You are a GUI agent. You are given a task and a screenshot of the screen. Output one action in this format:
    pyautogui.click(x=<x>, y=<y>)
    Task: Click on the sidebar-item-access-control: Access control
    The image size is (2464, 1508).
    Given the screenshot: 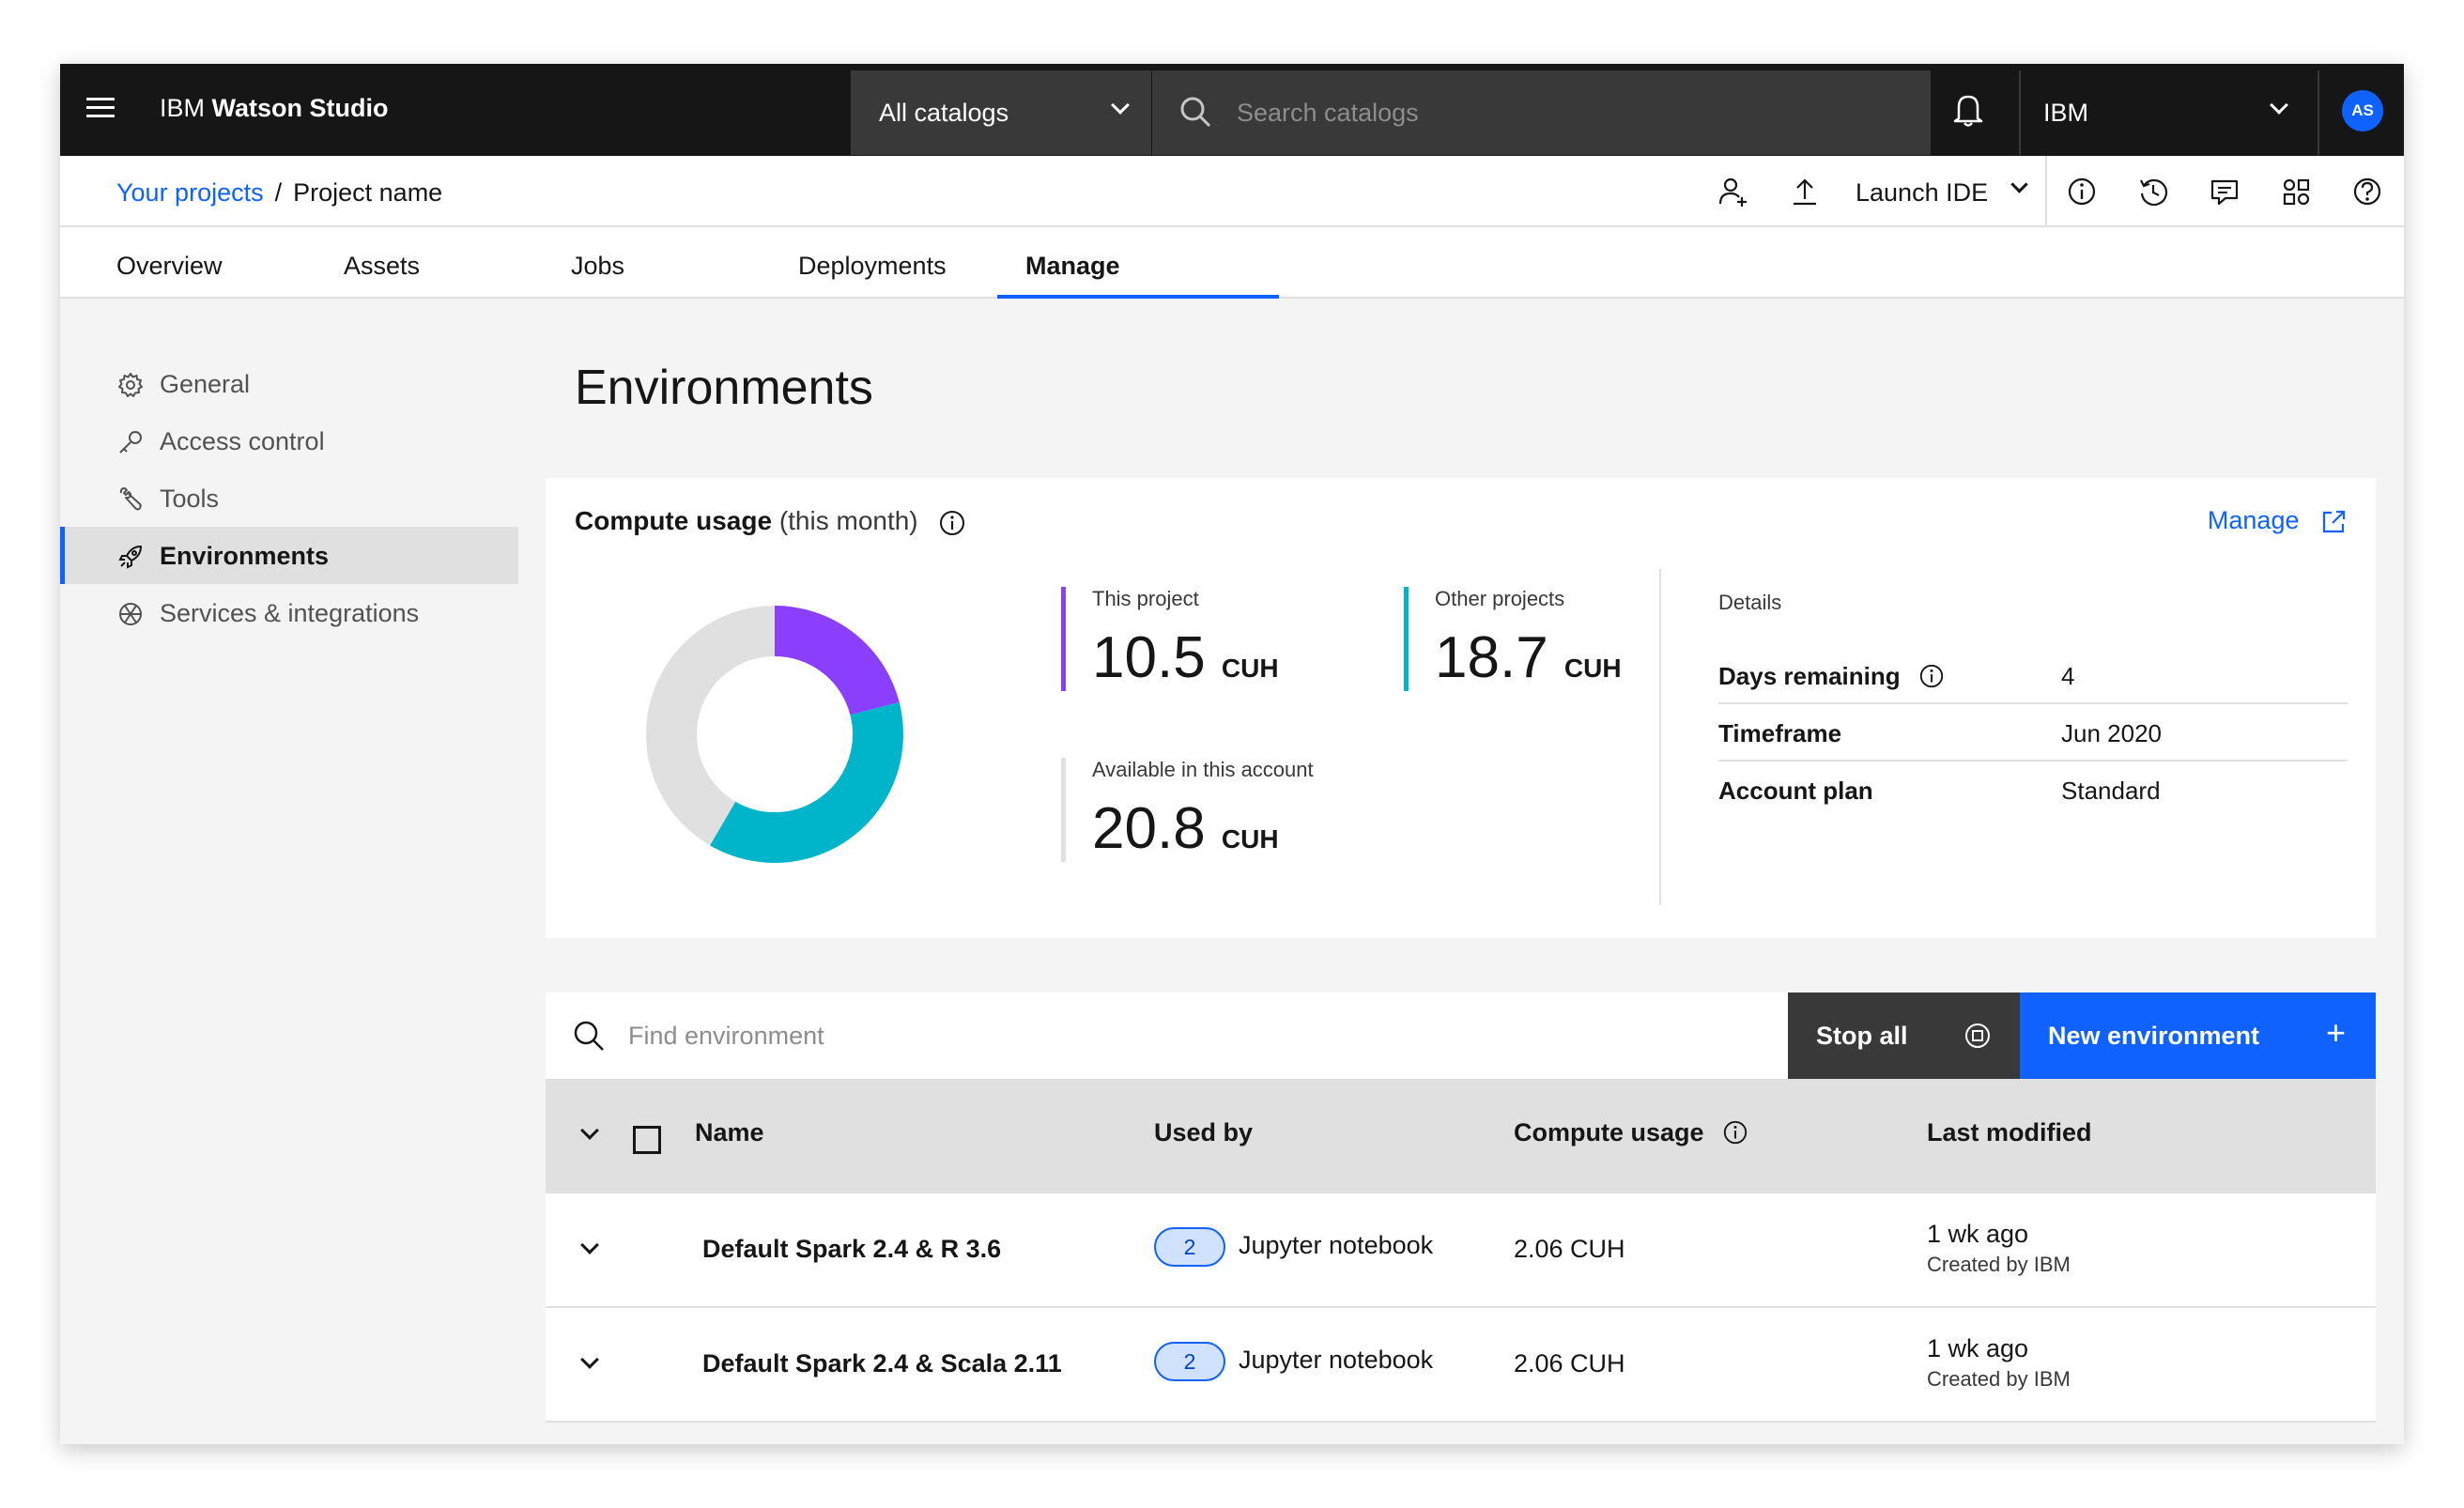 What is the action you would take?
    pyautogui.click(x=289, y=440)
    